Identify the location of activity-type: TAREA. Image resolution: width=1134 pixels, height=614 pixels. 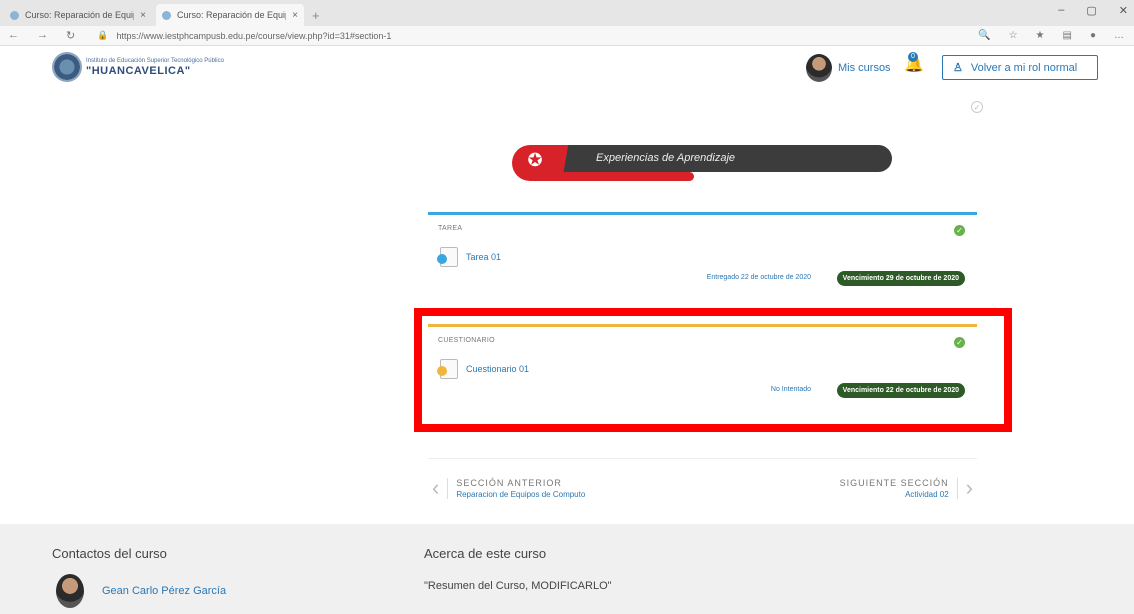
(450, 228).